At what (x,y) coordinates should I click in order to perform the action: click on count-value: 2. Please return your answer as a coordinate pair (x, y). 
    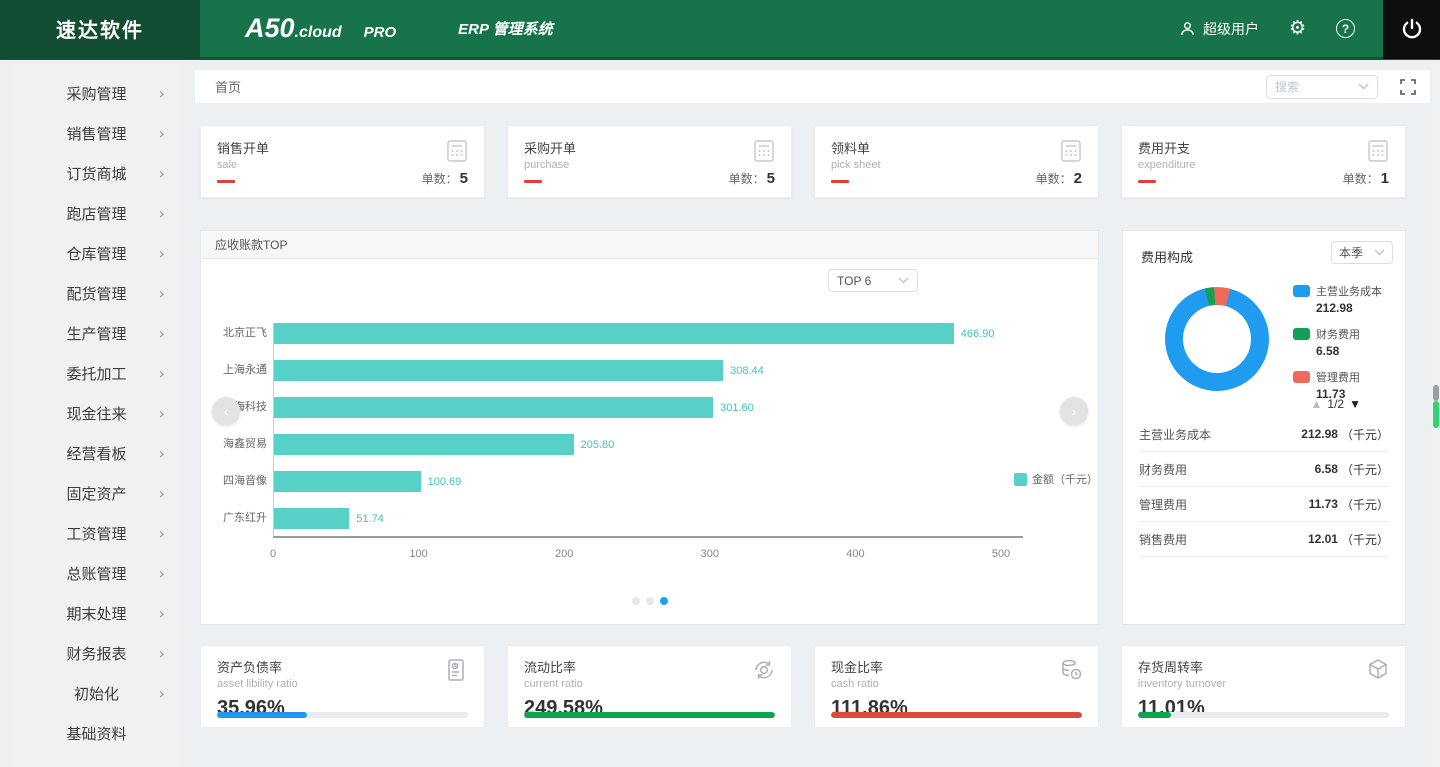
    Looking at the image, I should click on (1077, 178).